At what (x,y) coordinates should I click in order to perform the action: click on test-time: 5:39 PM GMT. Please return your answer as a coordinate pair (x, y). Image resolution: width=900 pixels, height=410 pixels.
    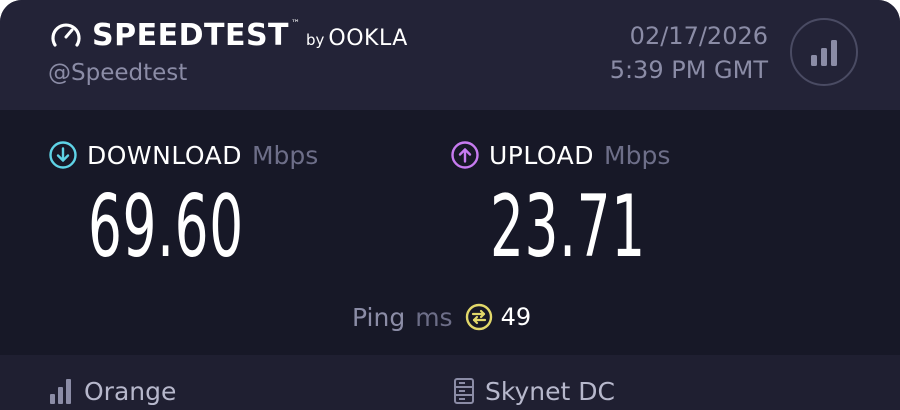
    Looking at the image, I should click on (688, 70).